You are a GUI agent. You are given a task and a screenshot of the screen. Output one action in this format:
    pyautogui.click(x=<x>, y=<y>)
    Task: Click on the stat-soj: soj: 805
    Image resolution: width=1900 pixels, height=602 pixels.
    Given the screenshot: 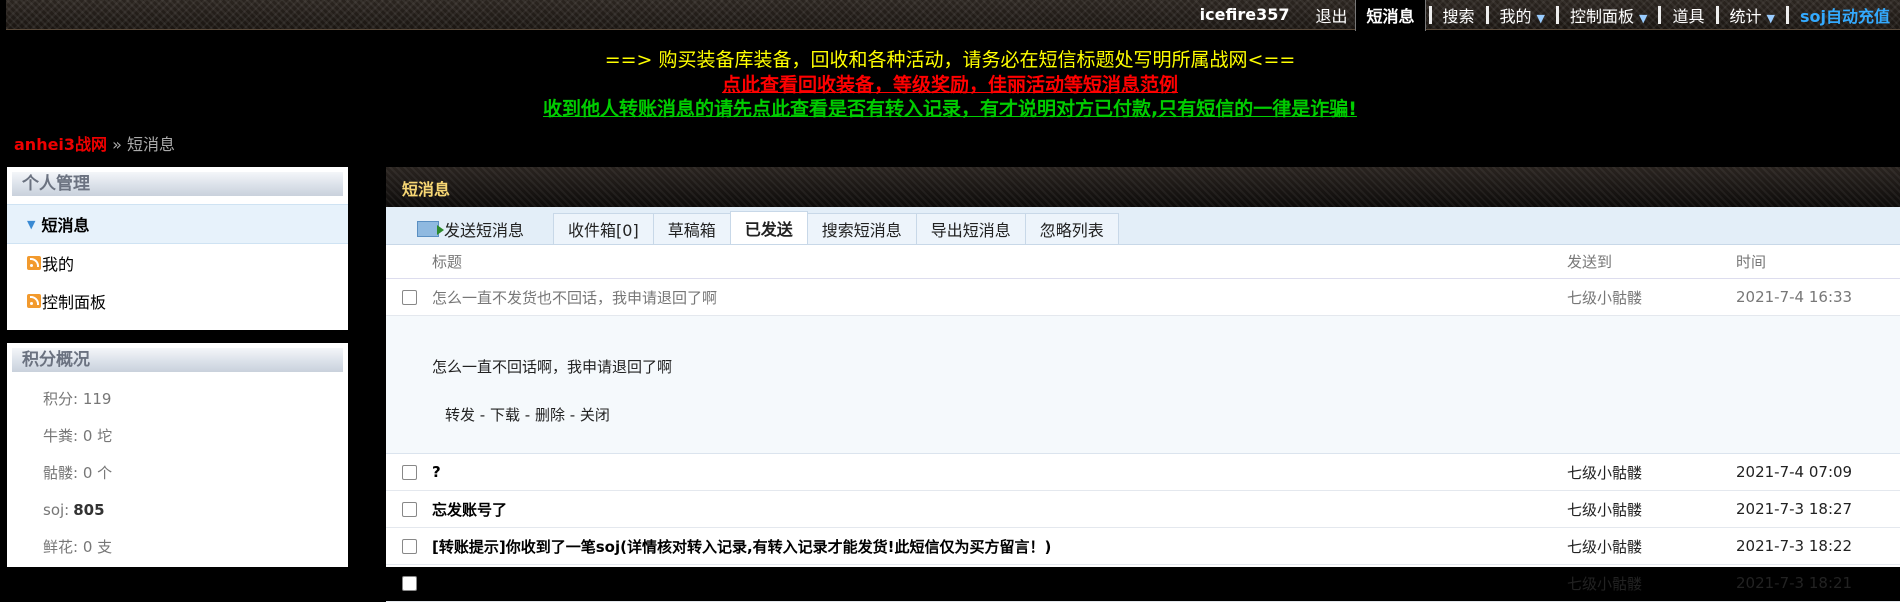 What is the action you would take?
    pyautogui.click(x=177, y=509)
    